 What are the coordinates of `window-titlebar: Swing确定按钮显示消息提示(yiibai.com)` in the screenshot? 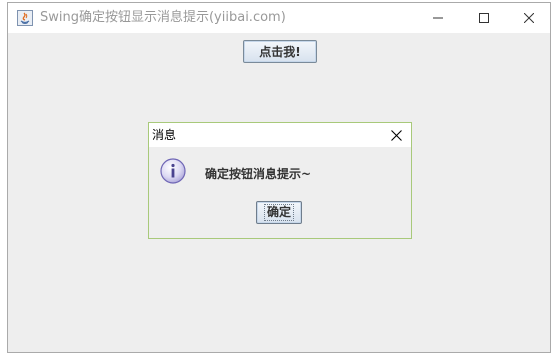 It's located at (279, 18).